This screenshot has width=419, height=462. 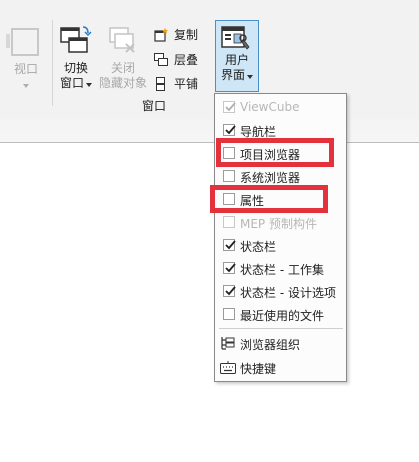 I want to click on menu-item-label: 状态栏 - 设计选项, so click(x=288, y=293).